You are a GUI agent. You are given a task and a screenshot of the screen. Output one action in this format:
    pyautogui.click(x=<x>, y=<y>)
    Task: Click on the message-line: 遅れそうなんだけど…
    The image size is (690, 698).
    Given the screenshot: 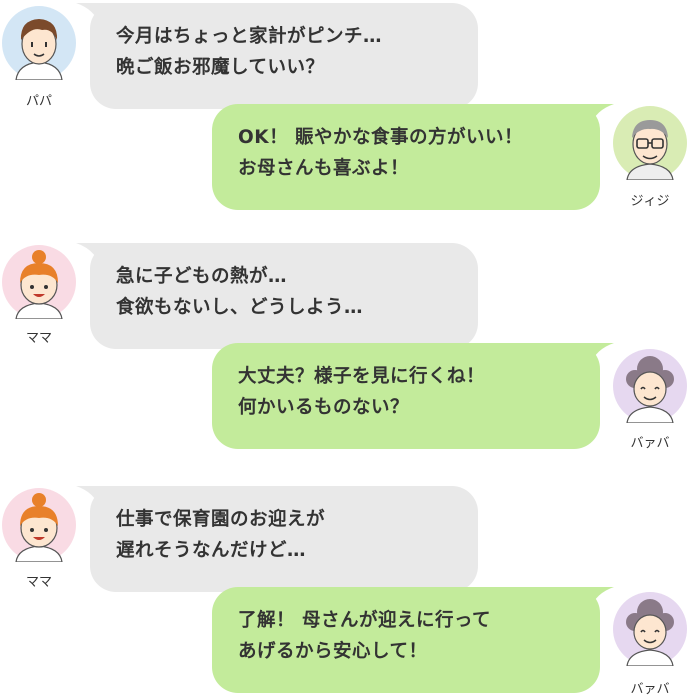 What is the action you would take?
    pyautogui.click(x=211, y=550)
    